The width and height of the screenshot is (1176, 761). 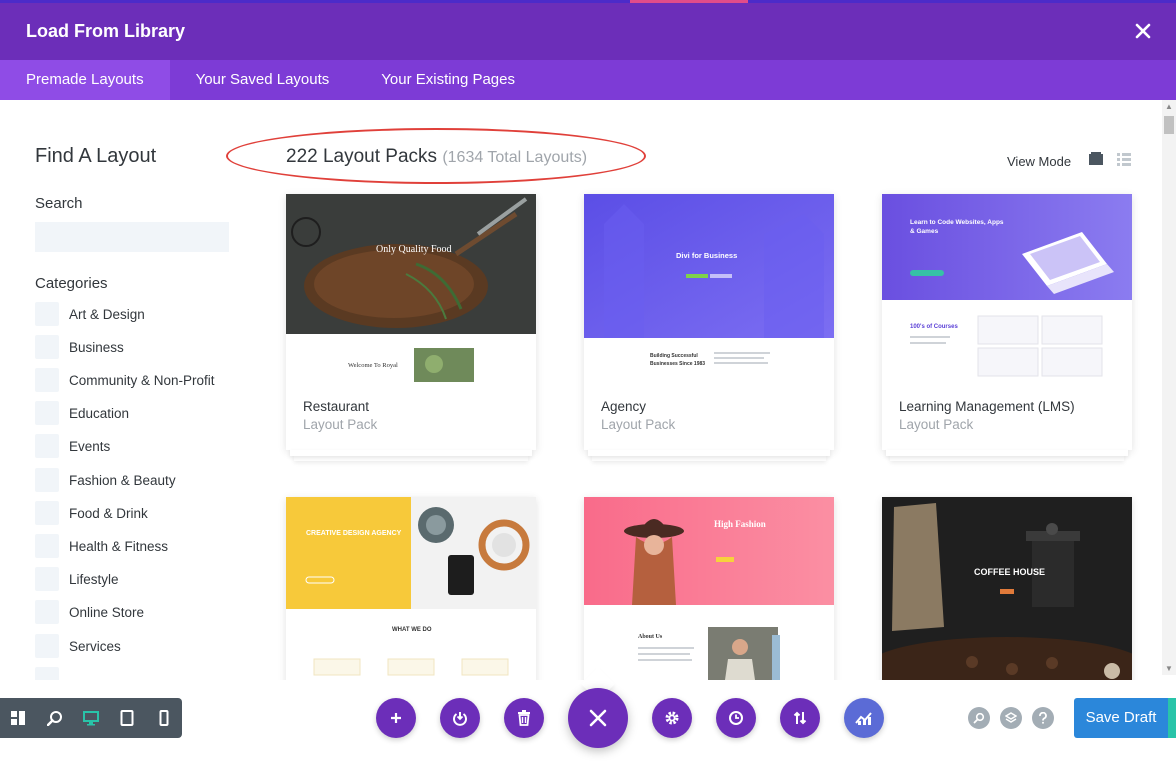 What do you see at coordinates (59, 203) in the screenshot?
I see `search-label: Search` at bounding box center [59, 203].